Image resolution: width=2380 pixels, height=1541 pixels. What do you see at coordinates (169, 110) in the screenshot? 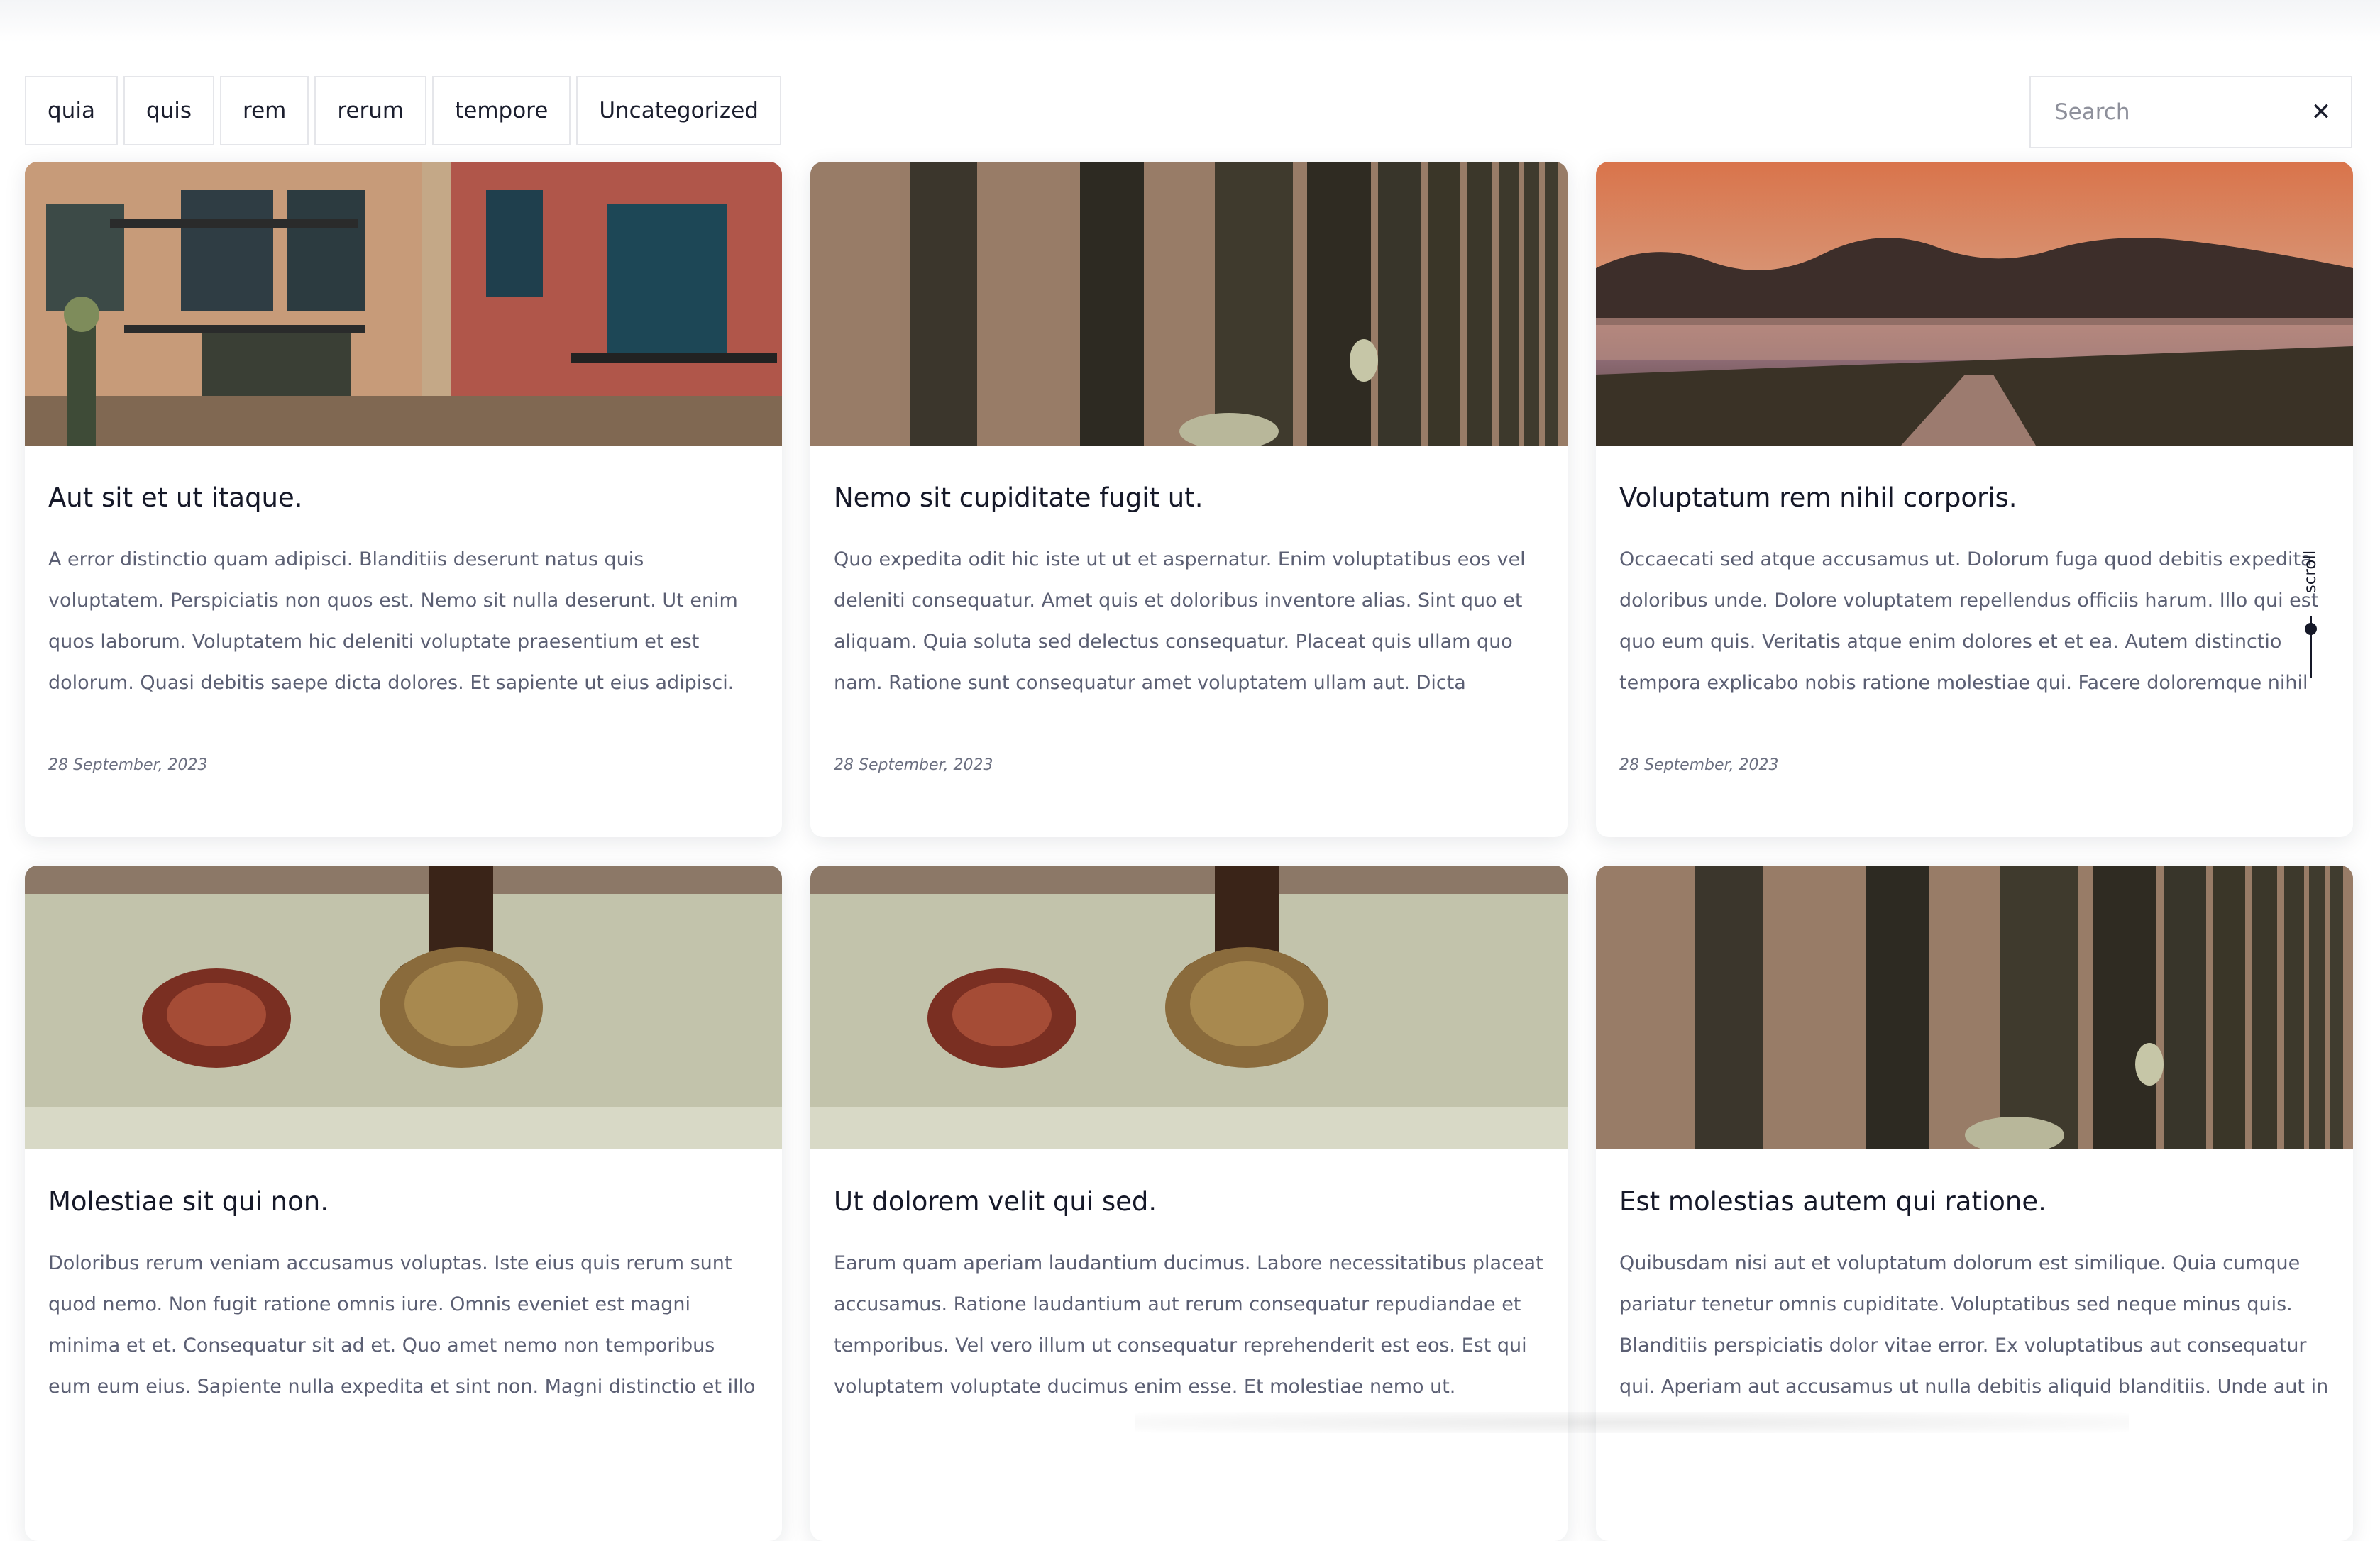
I see `filter-quis: quis` at bounding box center [169, 110].